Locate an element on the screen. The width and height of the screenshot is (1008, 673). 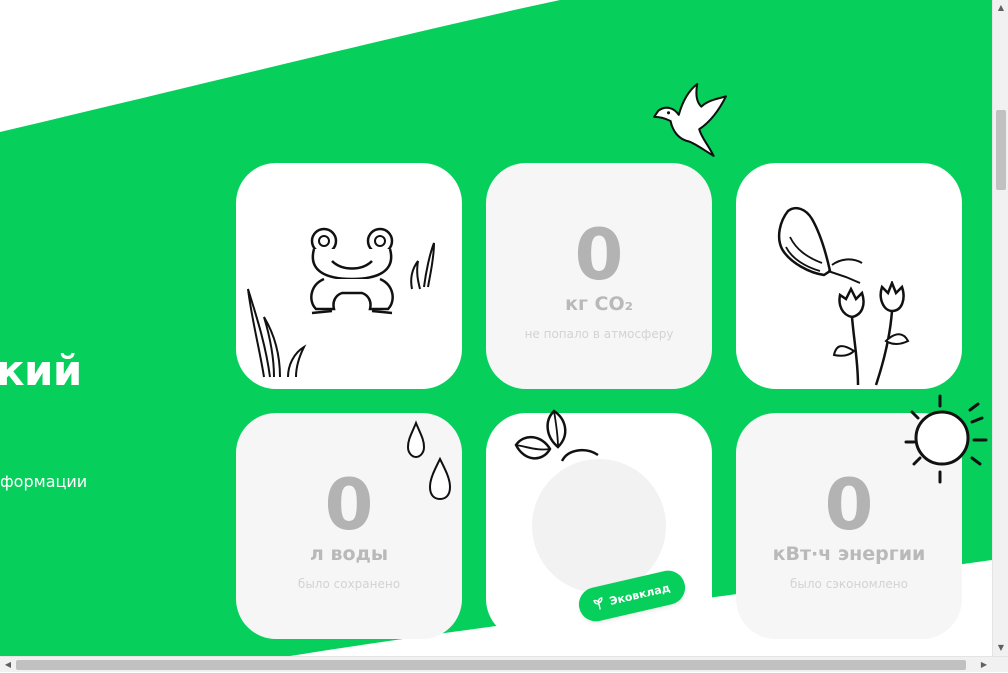
energy-stat-card: 0 кВт·ч энергии было сэкономлено is located at coordinates (849, 526).